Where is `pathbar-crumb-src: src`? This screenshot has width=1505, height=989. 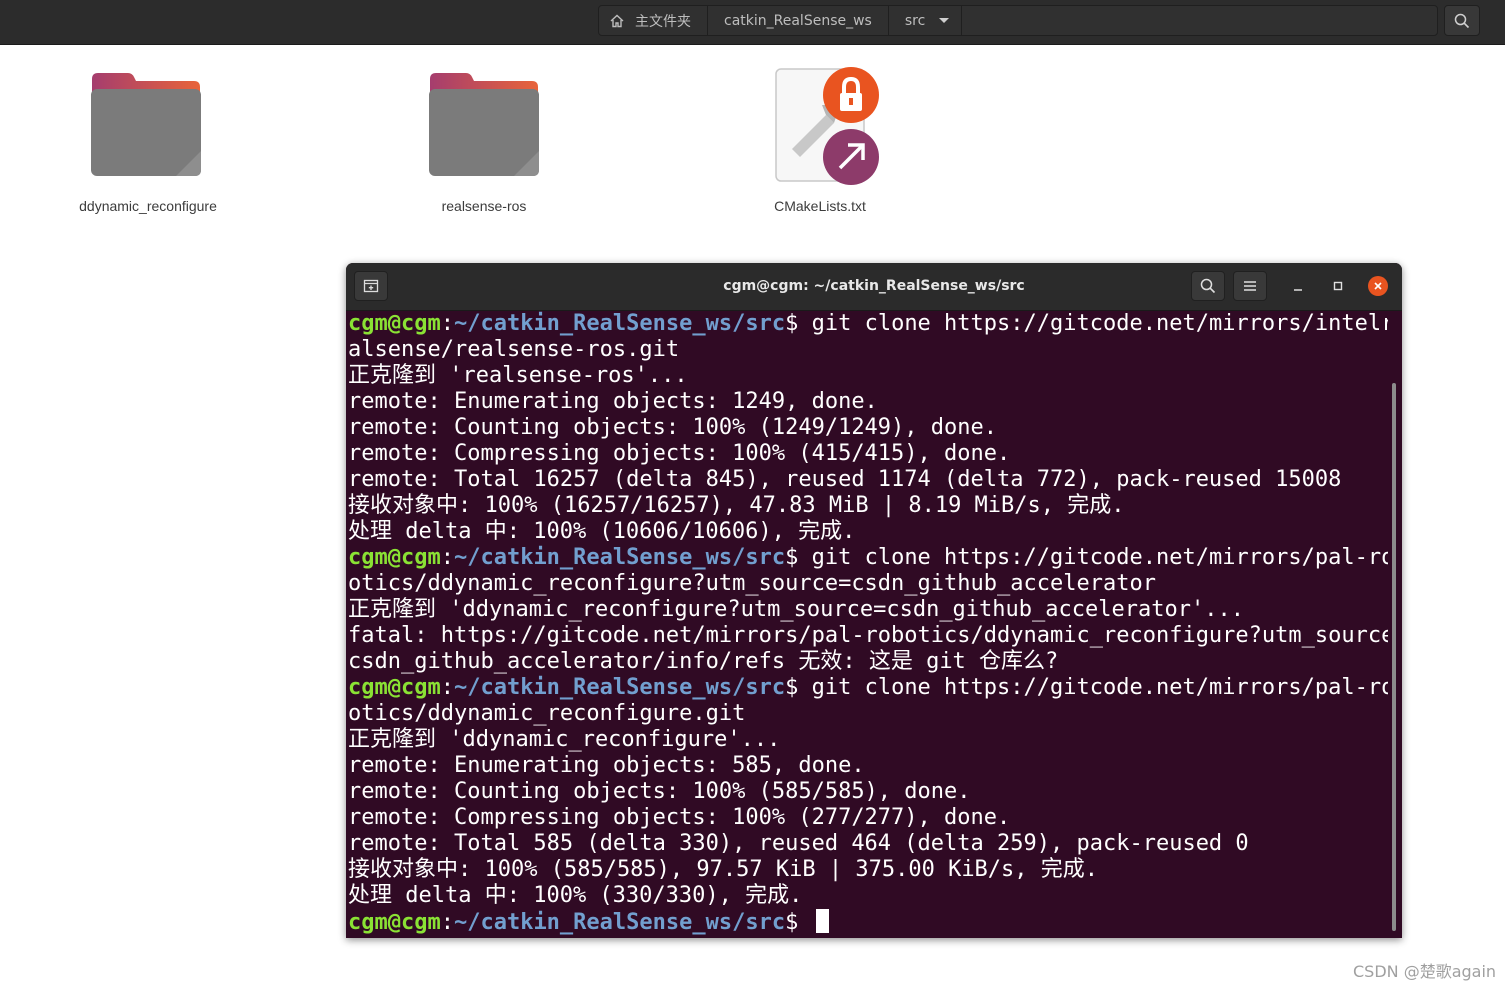 pathbar-crumb-src: src is located at coordinates (926, 20).